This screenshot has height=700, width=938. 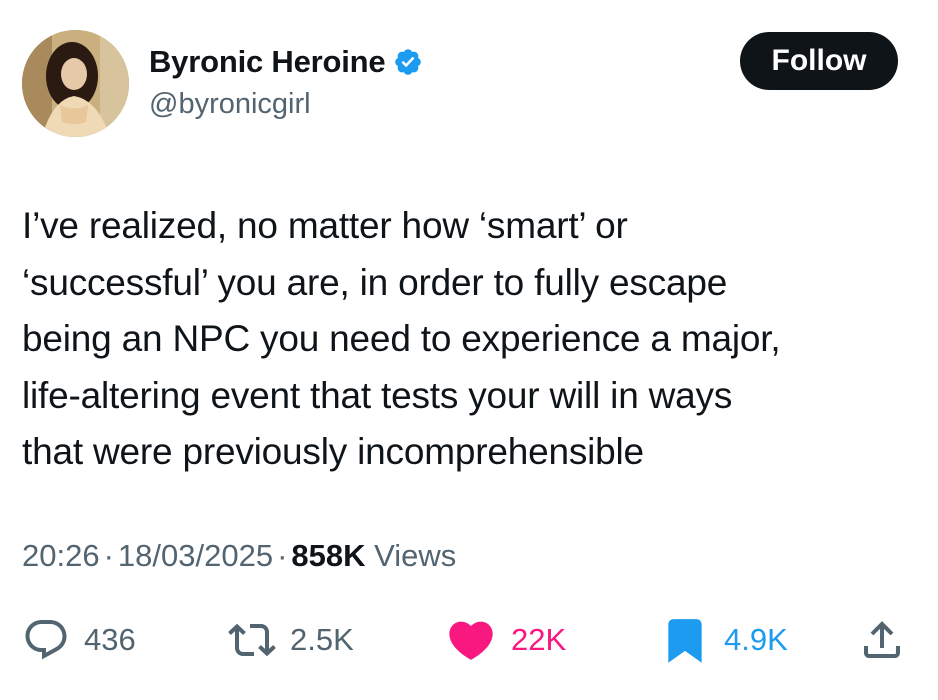 I want to click on avatar-portrait-image, so click(x=75, y=83).